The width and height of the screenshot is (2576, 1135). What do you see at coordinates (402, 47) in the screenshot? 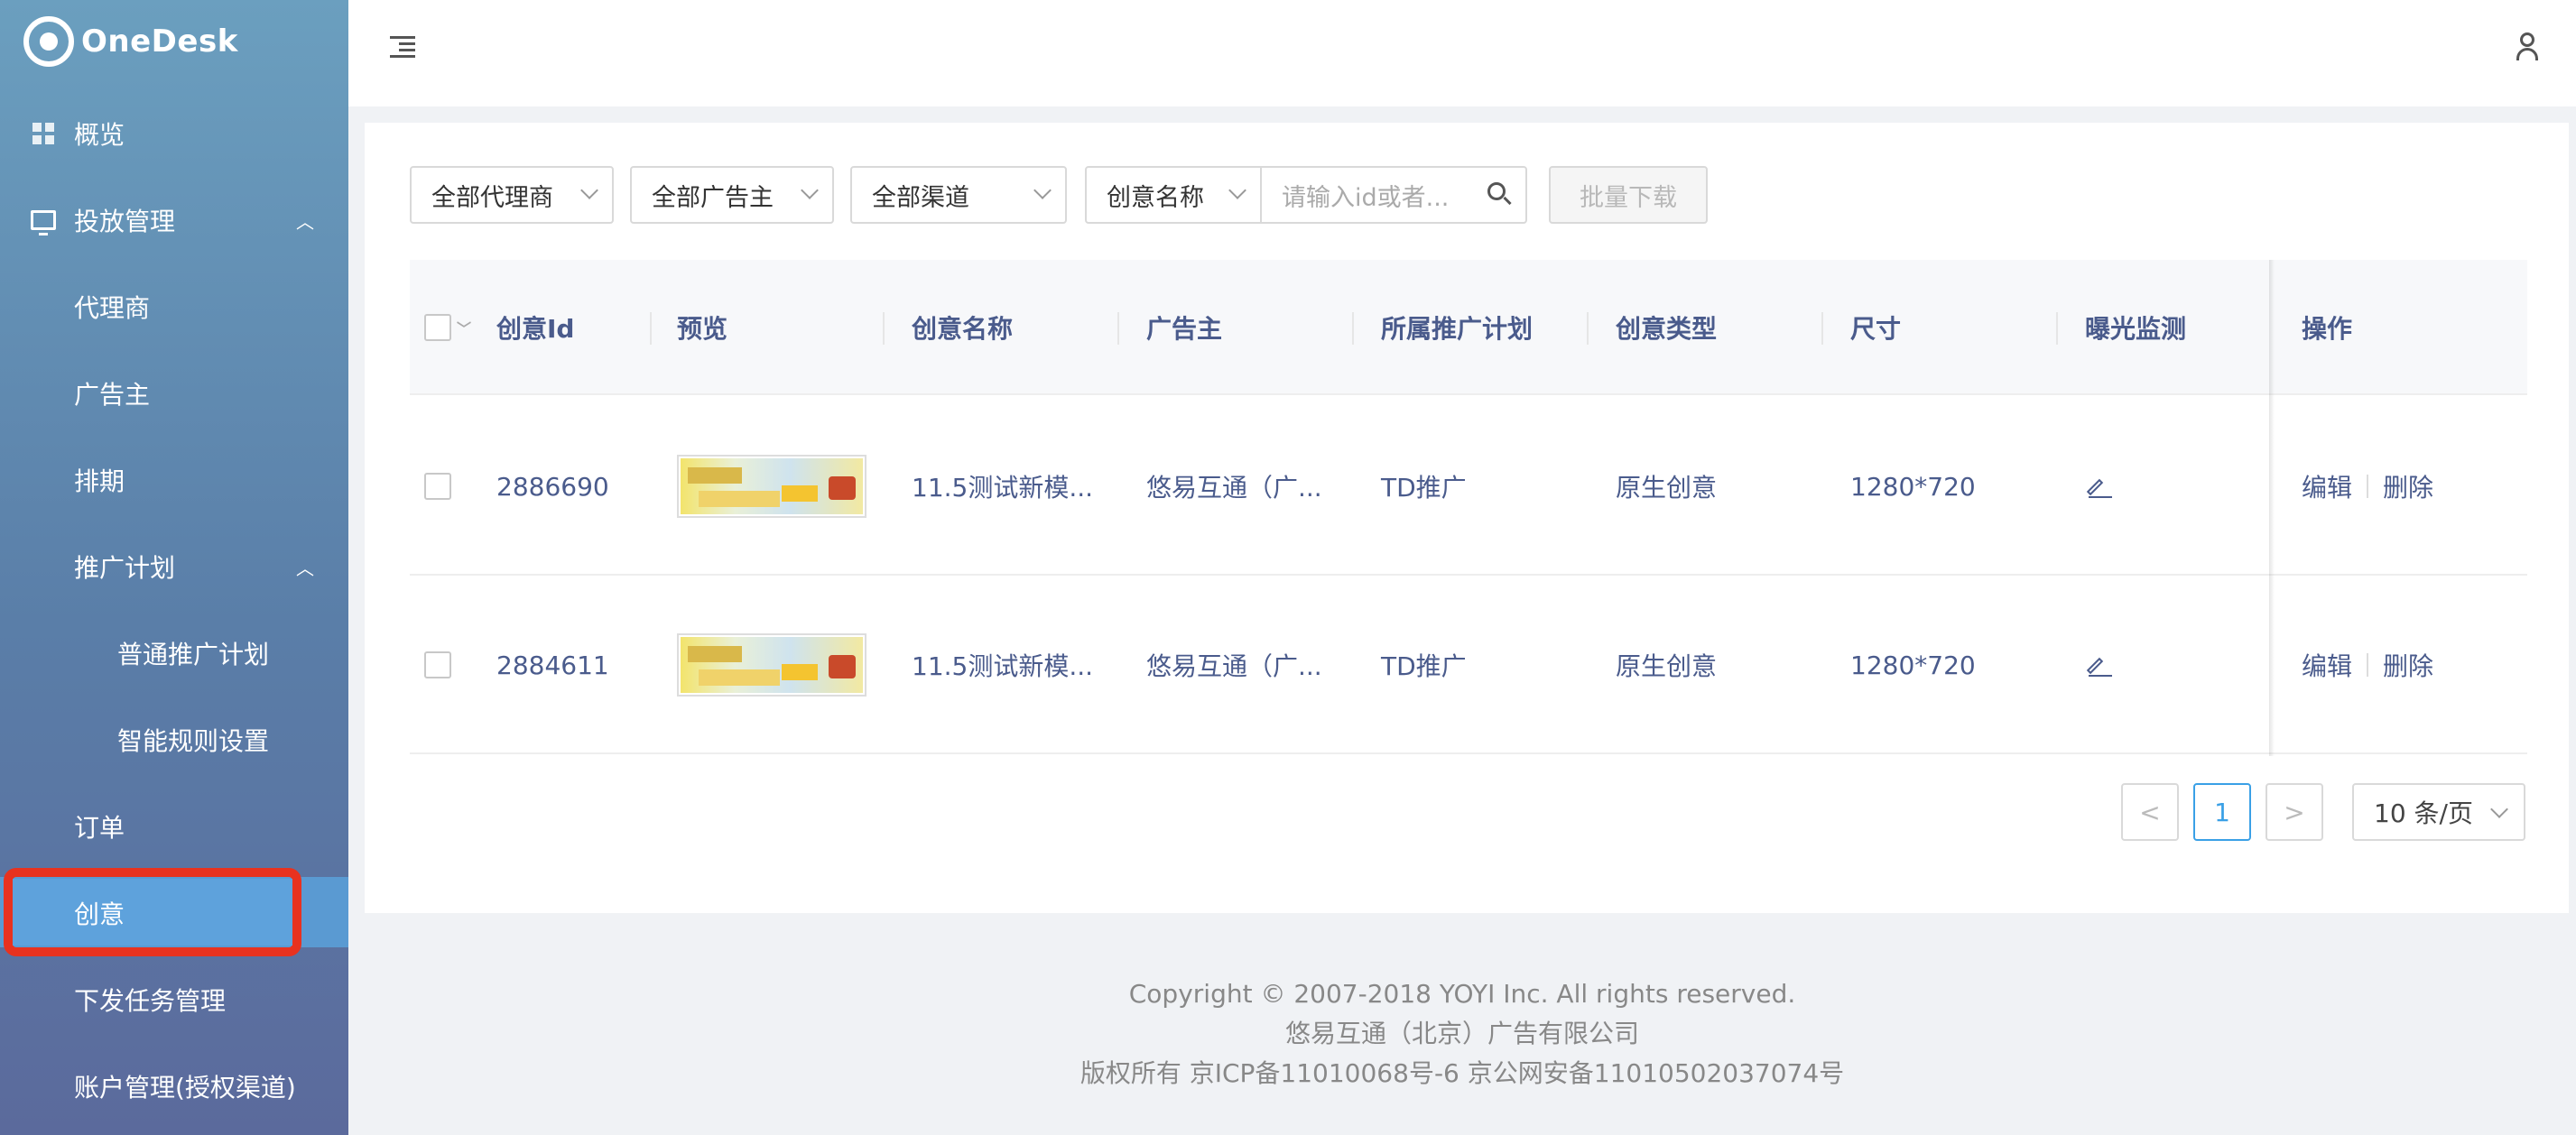
I see `menu-fold-icon` at bounding box center [402, 47].